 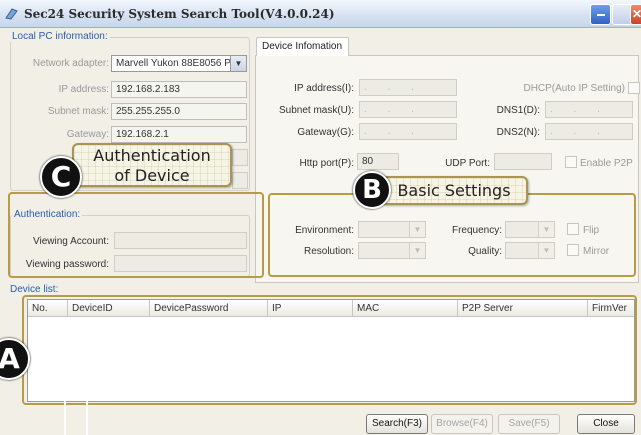 What do you see at coordinates (634, 88) in the screenshot?
I see `dhcp-checkbox` at bounding box center [634, 88].